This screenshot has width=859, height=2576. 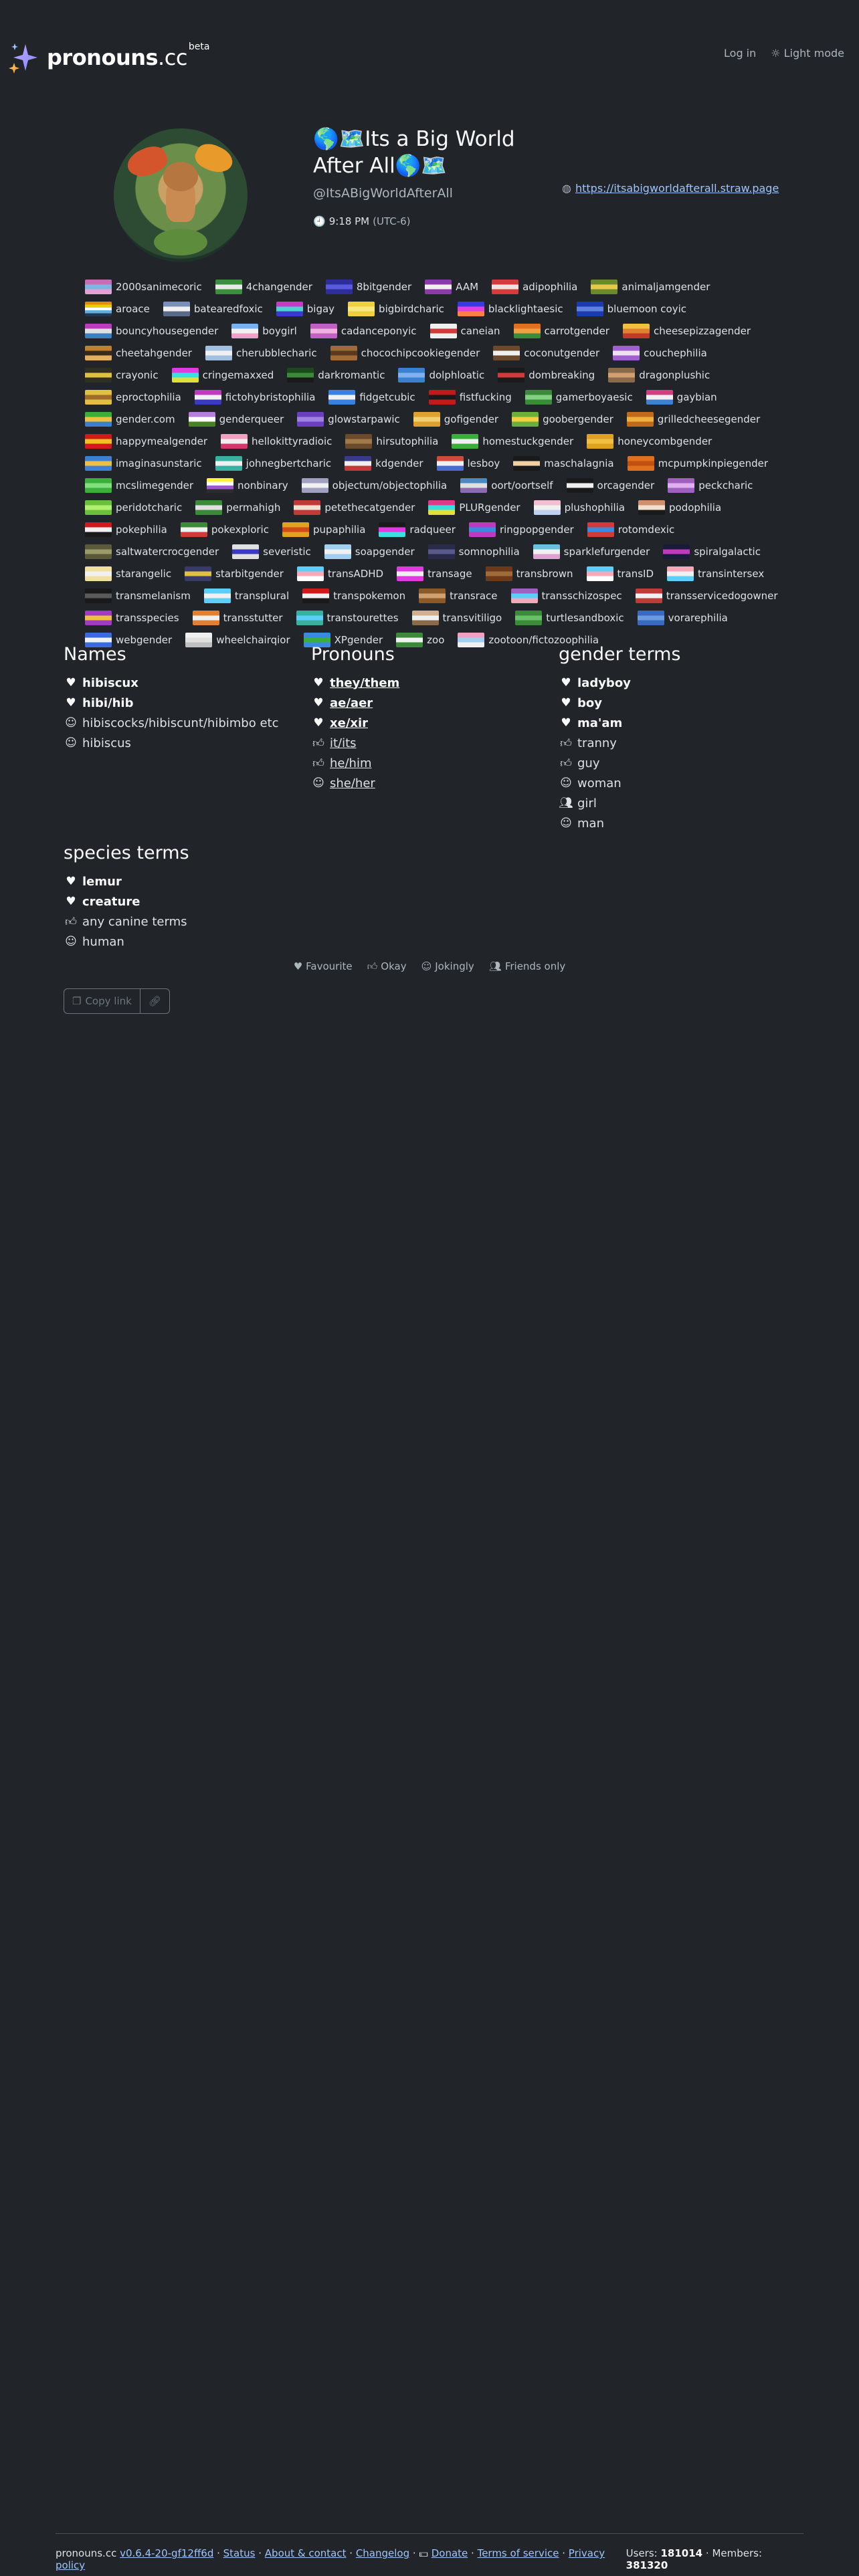 I want to click on profile-link-url: https://itsabigworldafterall.straw.page, so click(x=677, y=188).